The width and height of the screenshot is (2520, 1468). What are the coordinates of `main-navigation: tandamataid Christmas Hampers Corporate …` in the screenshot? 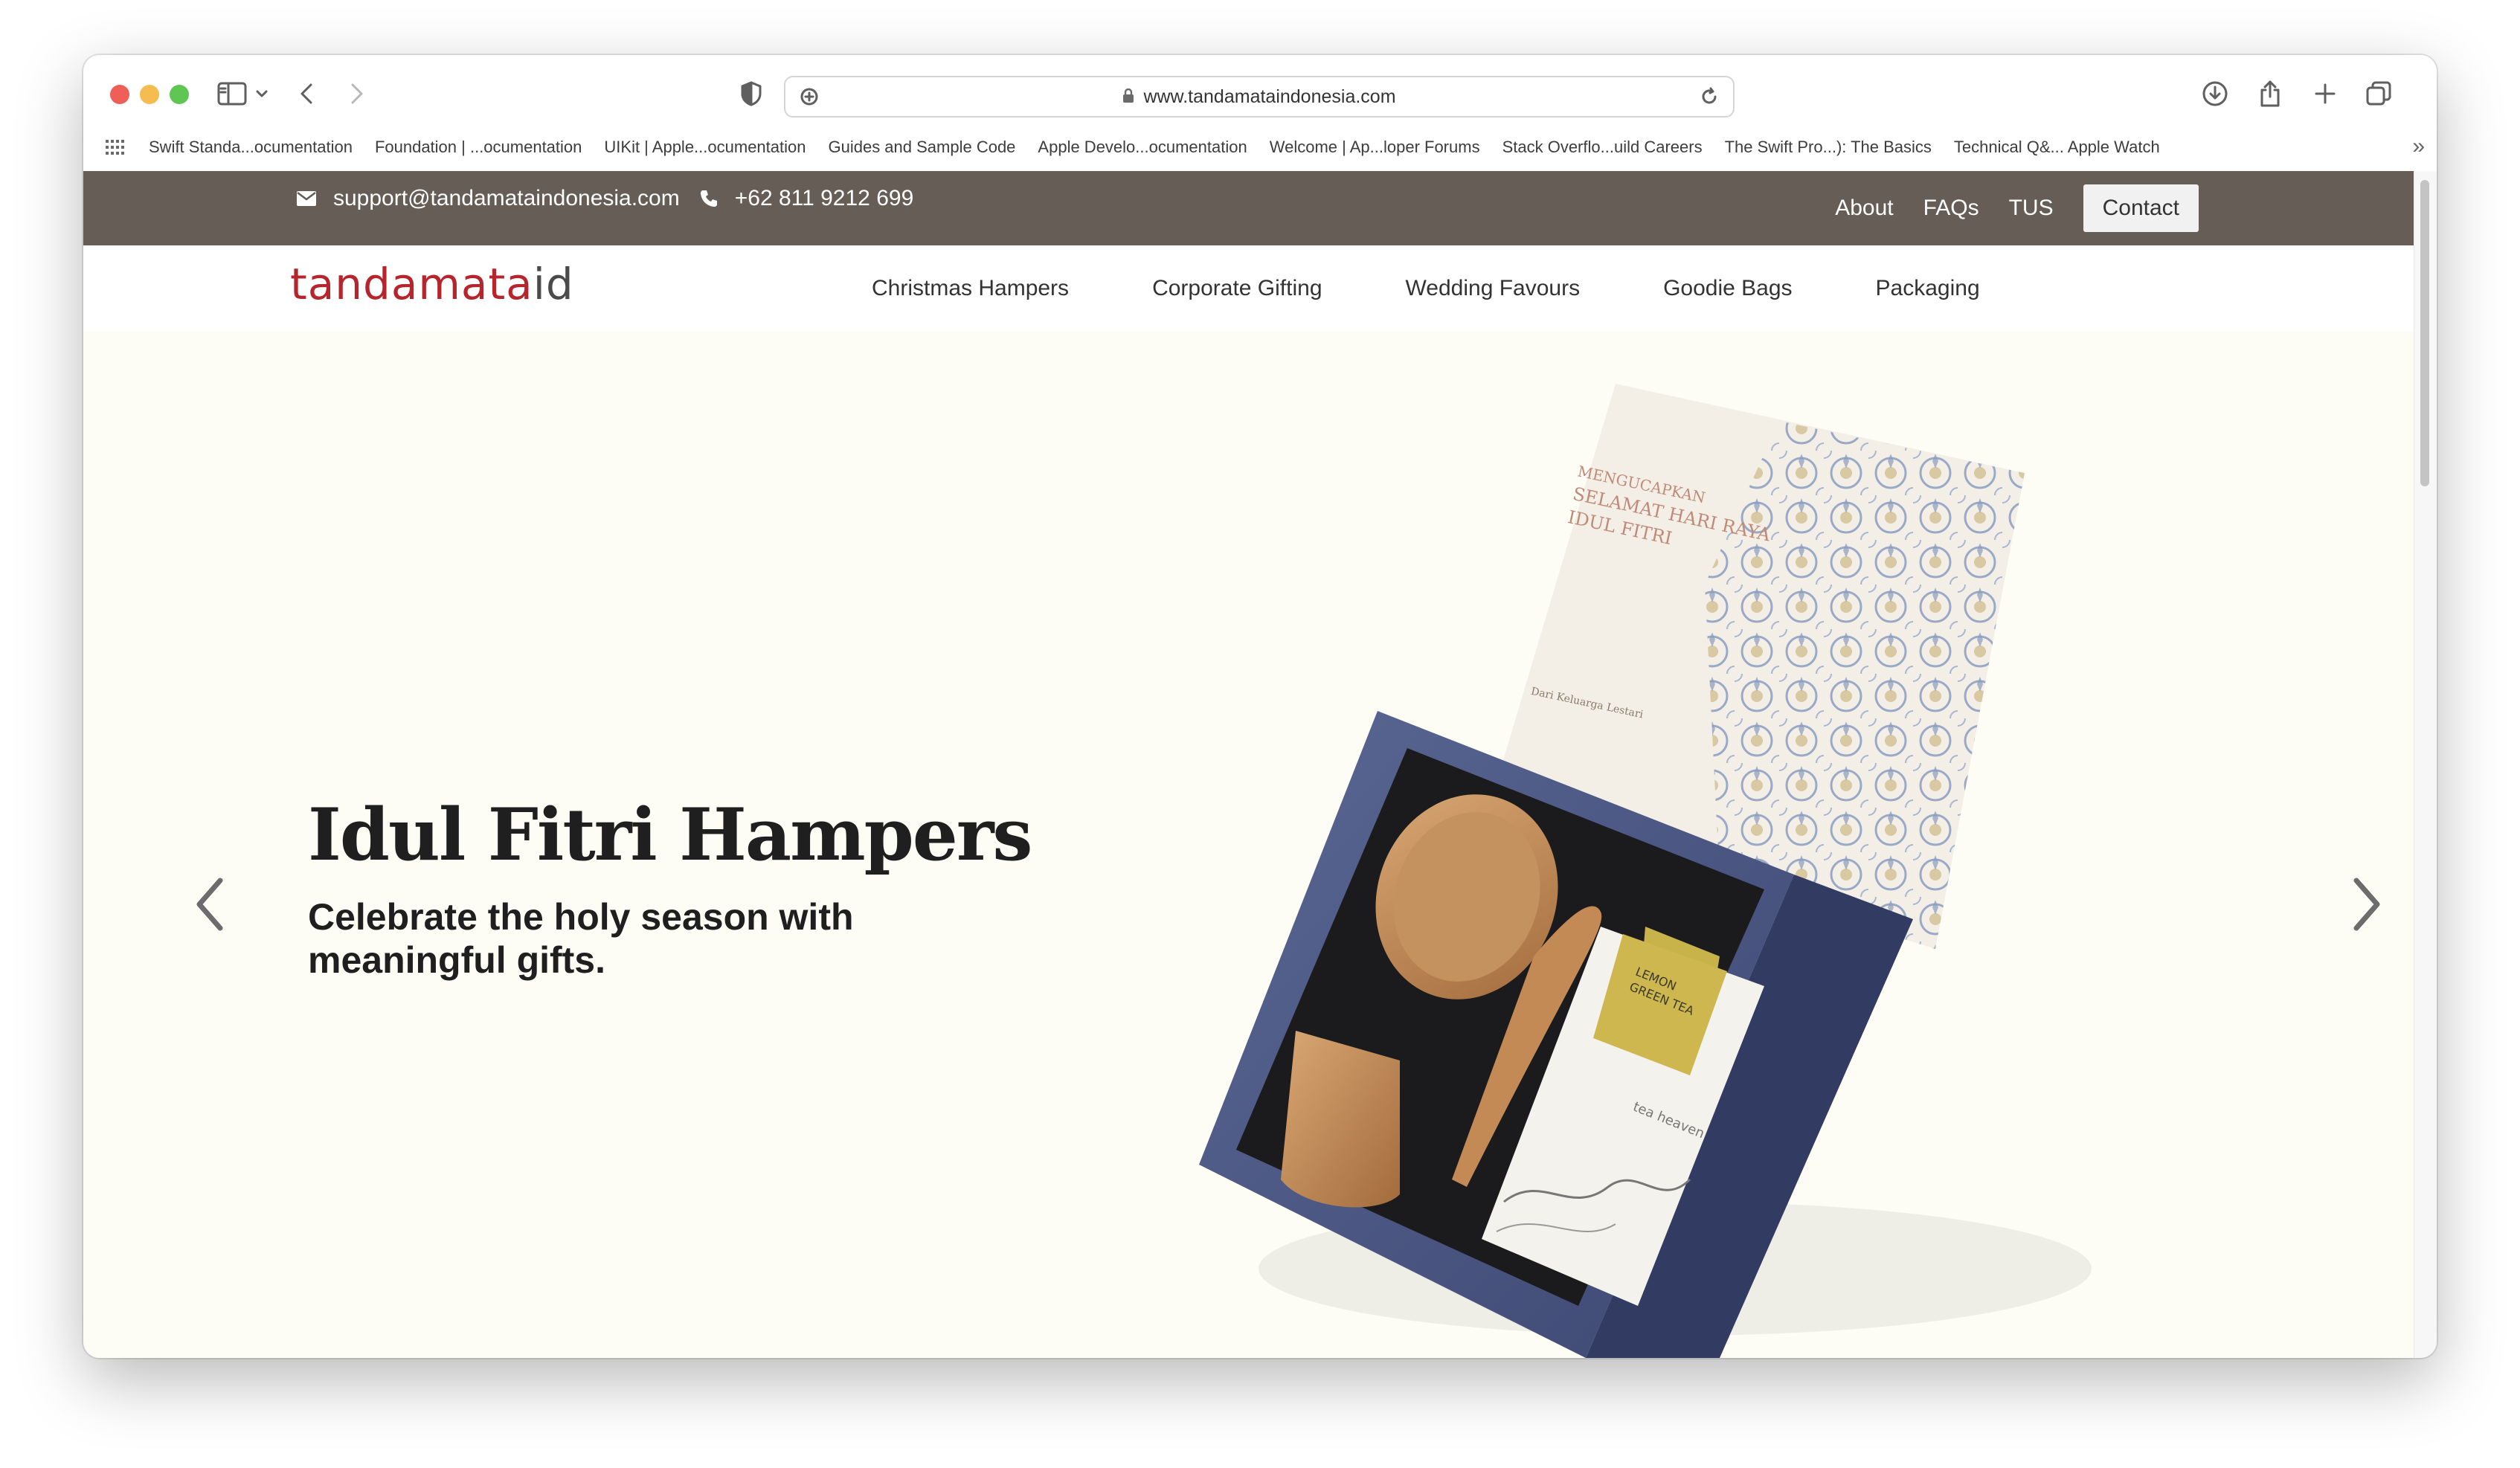 It's located at (1248, 288).